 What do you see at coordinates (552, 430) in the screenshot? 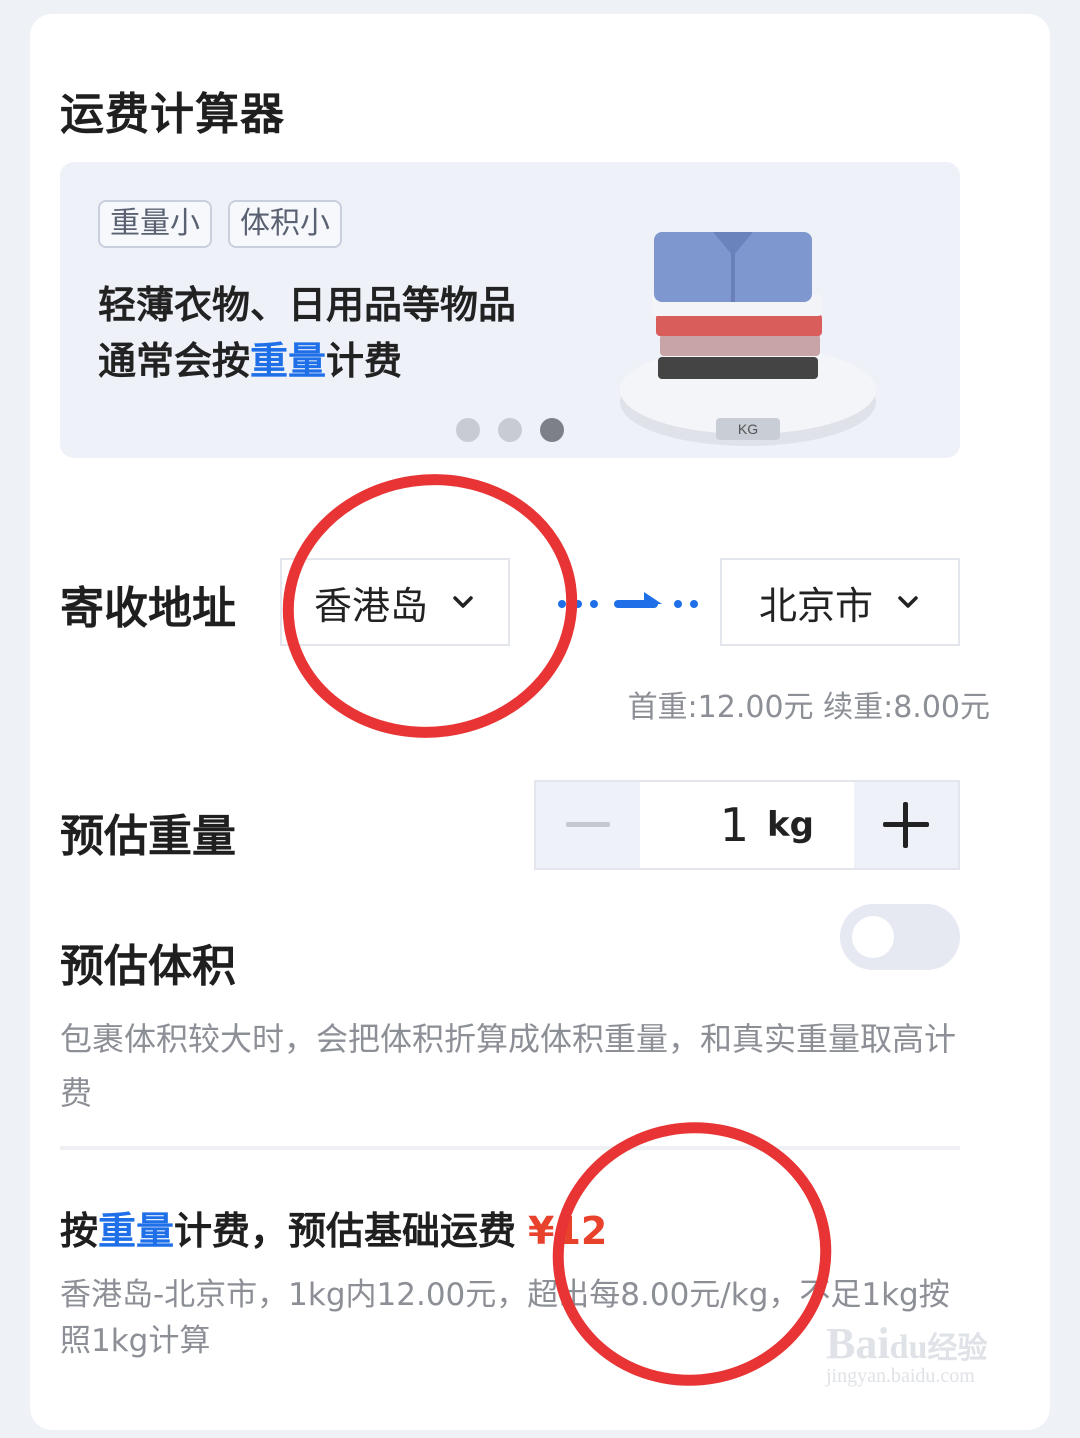
I see `carousel-dot-active` at bounding box center [552, 430].